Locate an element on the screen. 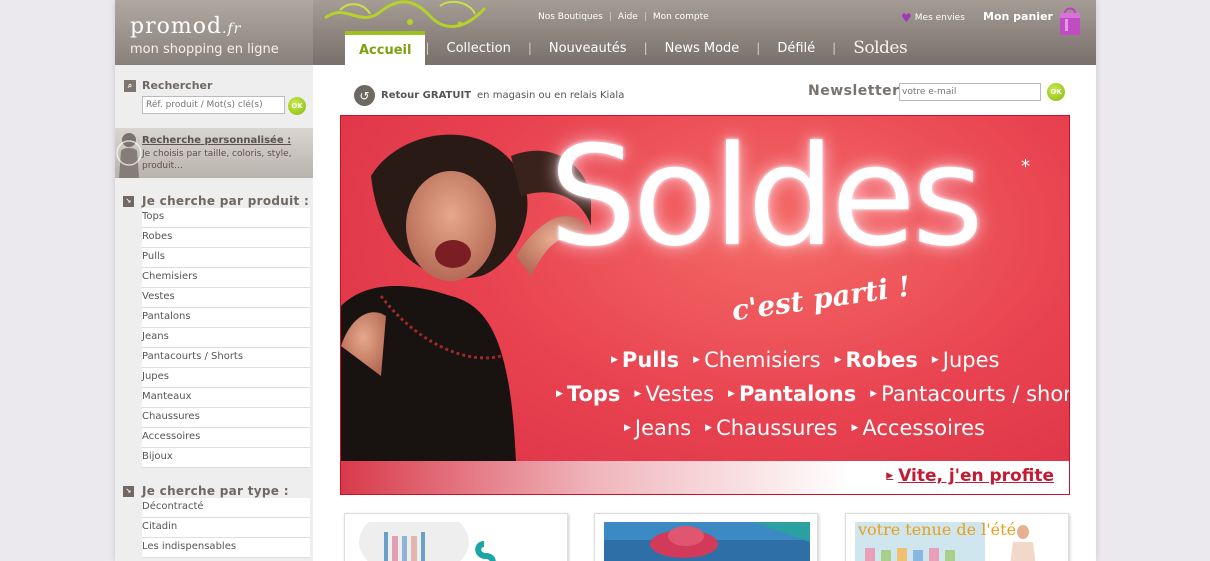  banner-row-1: ▶ Pulls ▶ Chemisiers ▶ Robes ▶ Jupes is located at coordinates (805, 360).